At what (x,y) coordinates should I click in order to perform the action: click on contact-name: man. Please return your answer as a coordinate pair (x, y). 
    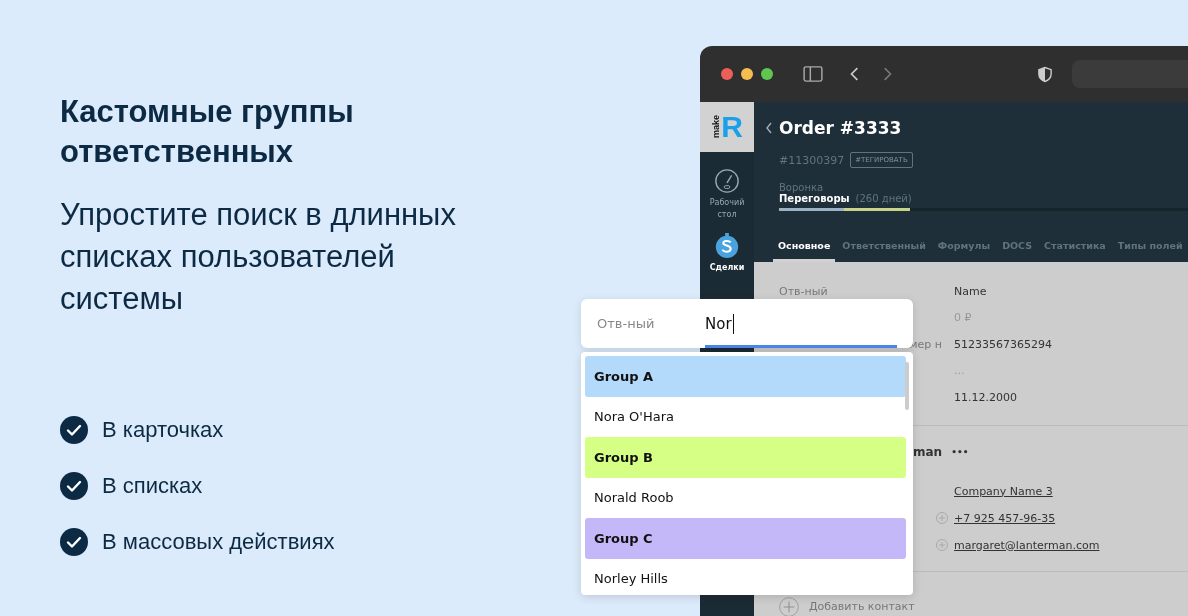
    Looking at the image, I should click on (928, 451).